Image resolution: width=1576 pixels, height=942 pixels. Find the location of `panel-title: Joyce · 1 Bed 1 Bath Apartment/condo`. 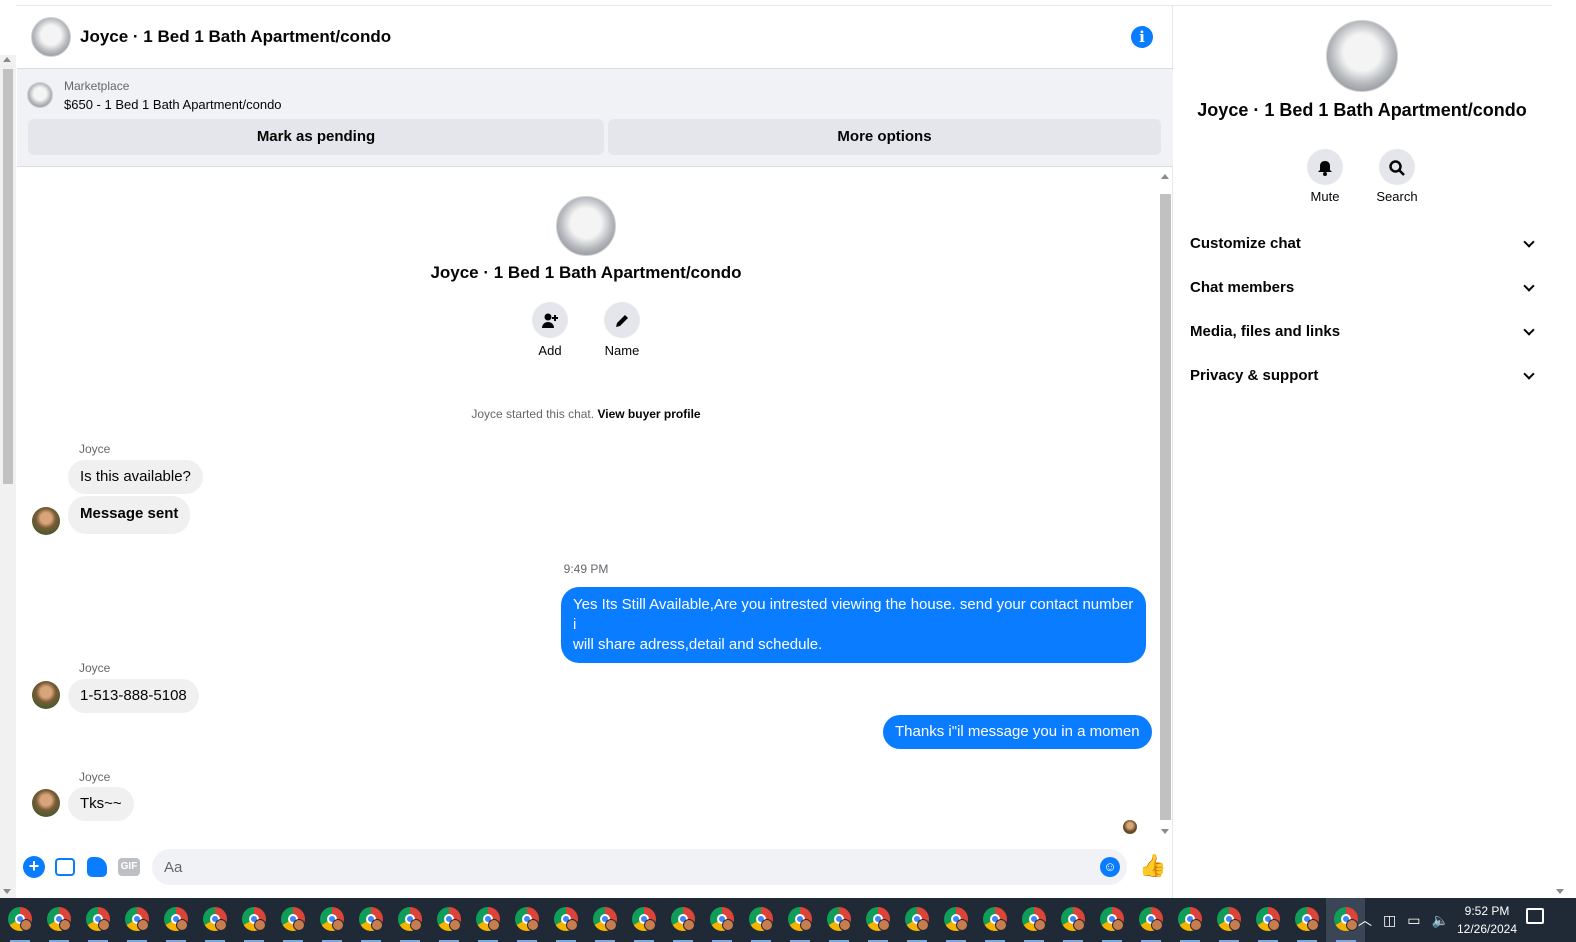

panel-title: Joyce · 1 Bed 1 Bath Apartment/condo is located at coordinates (1362, 110).